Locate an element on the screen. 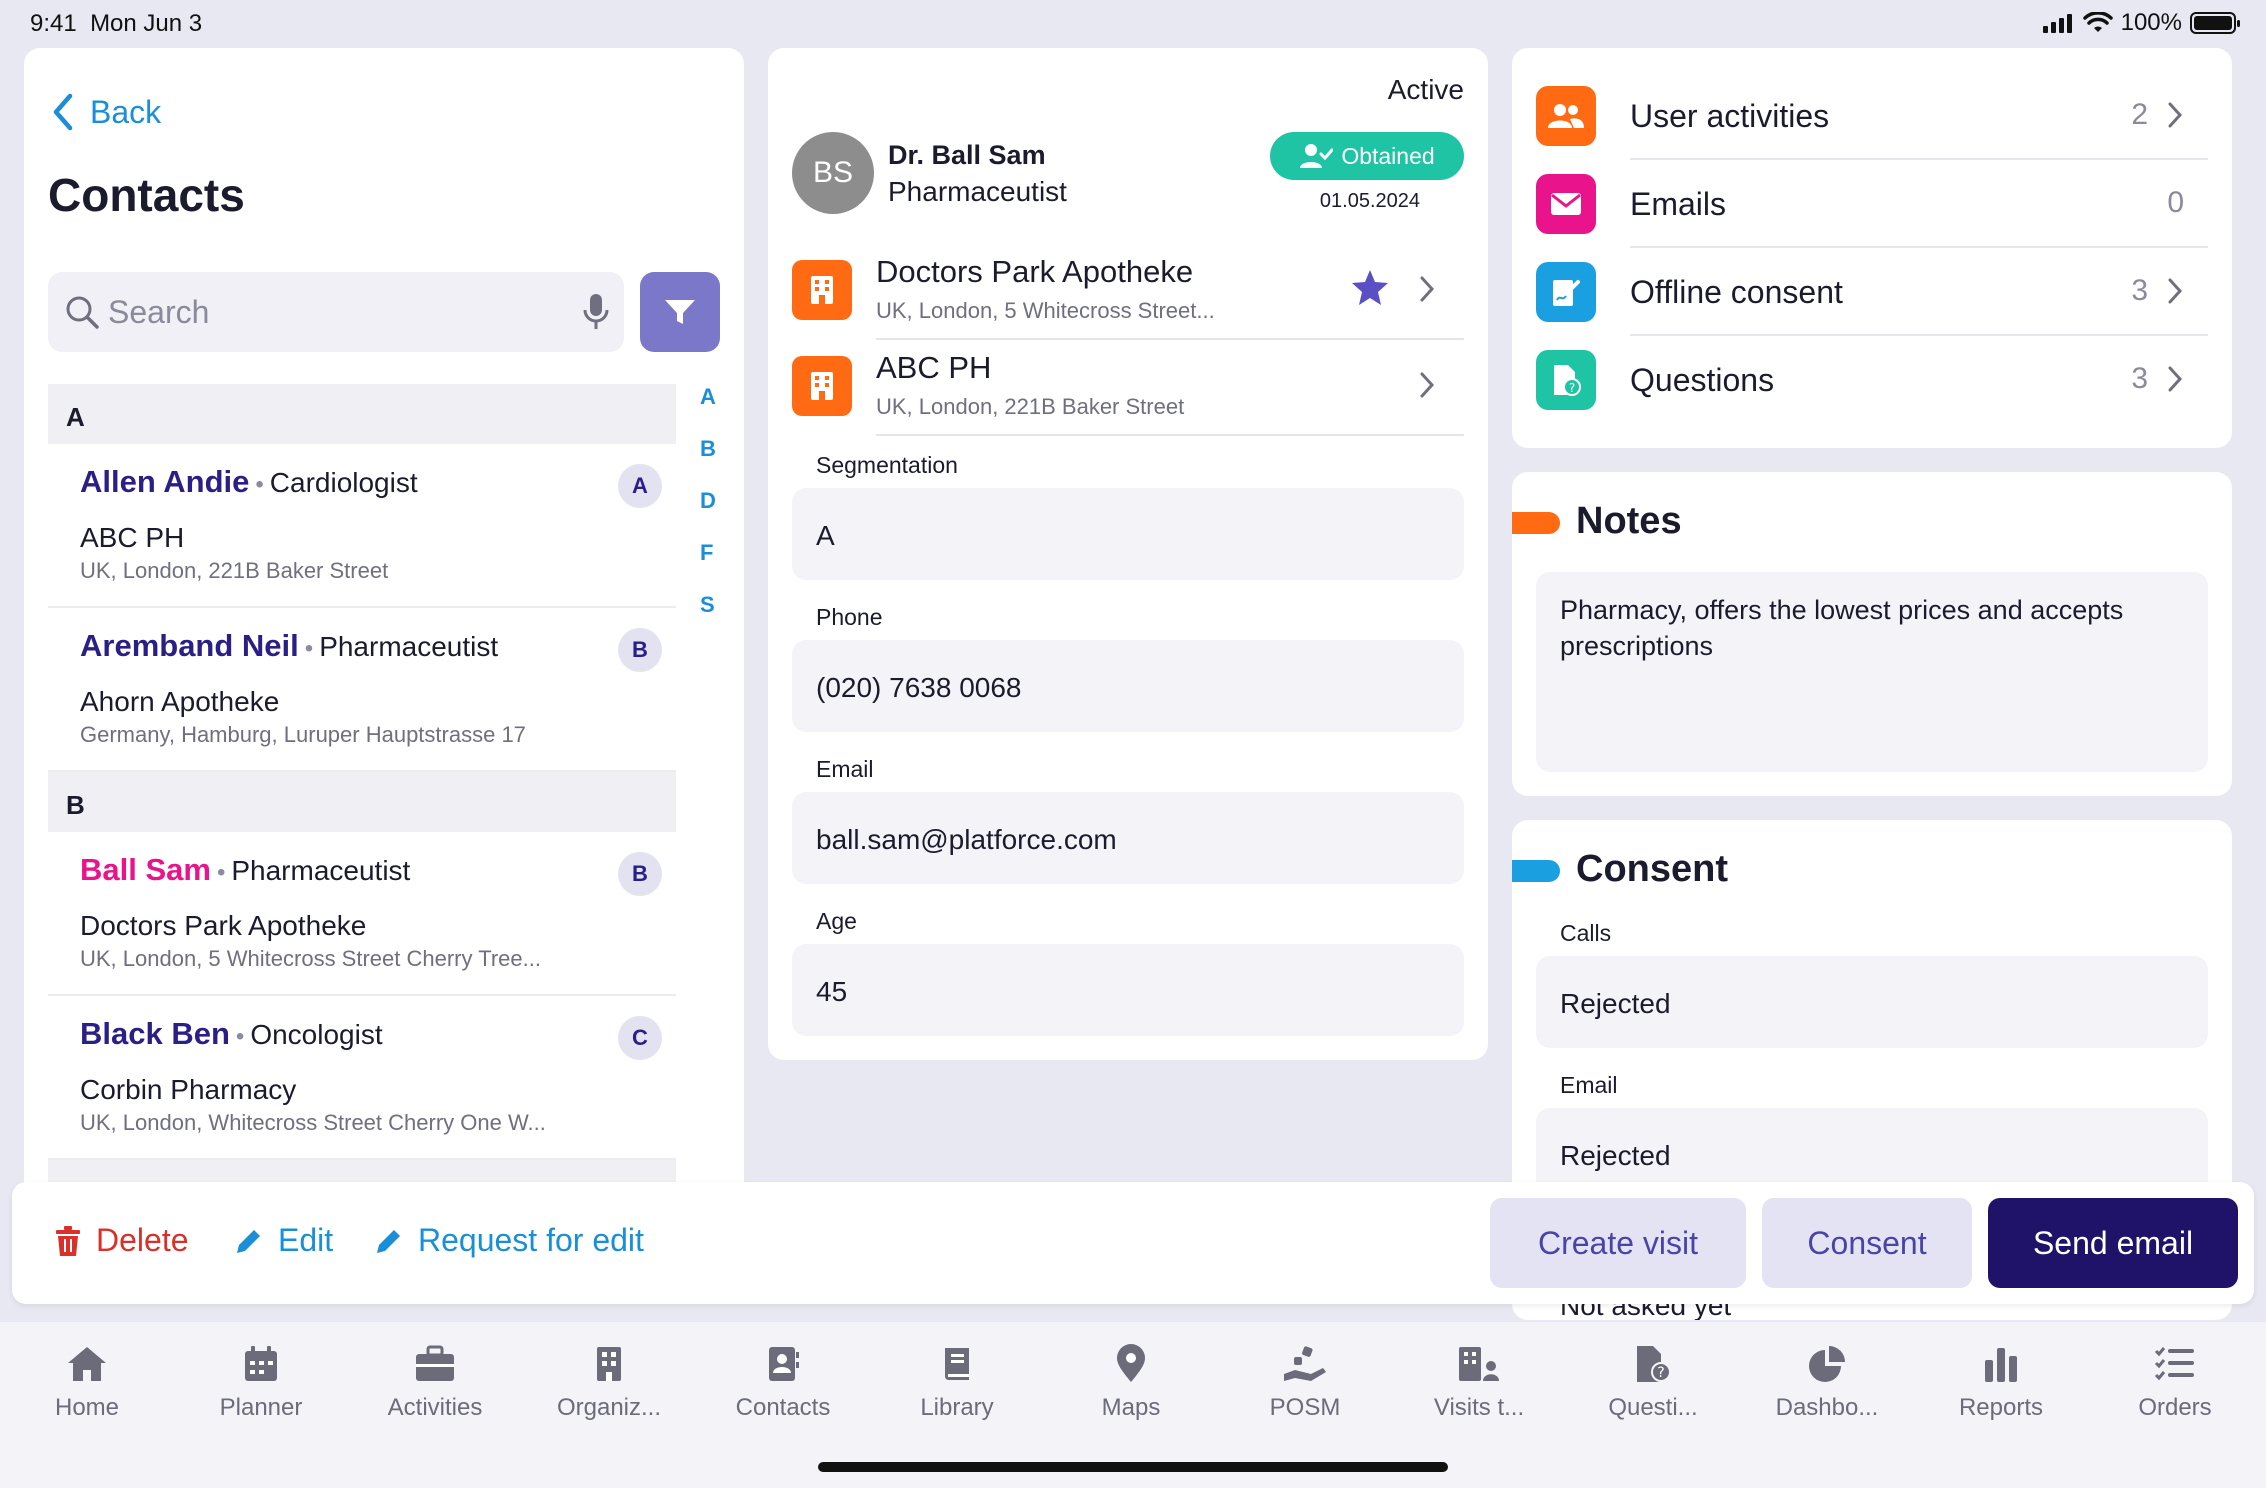 The image size is (2266, 1488). consent-title: Consent is located at coordinates (1652, 869).